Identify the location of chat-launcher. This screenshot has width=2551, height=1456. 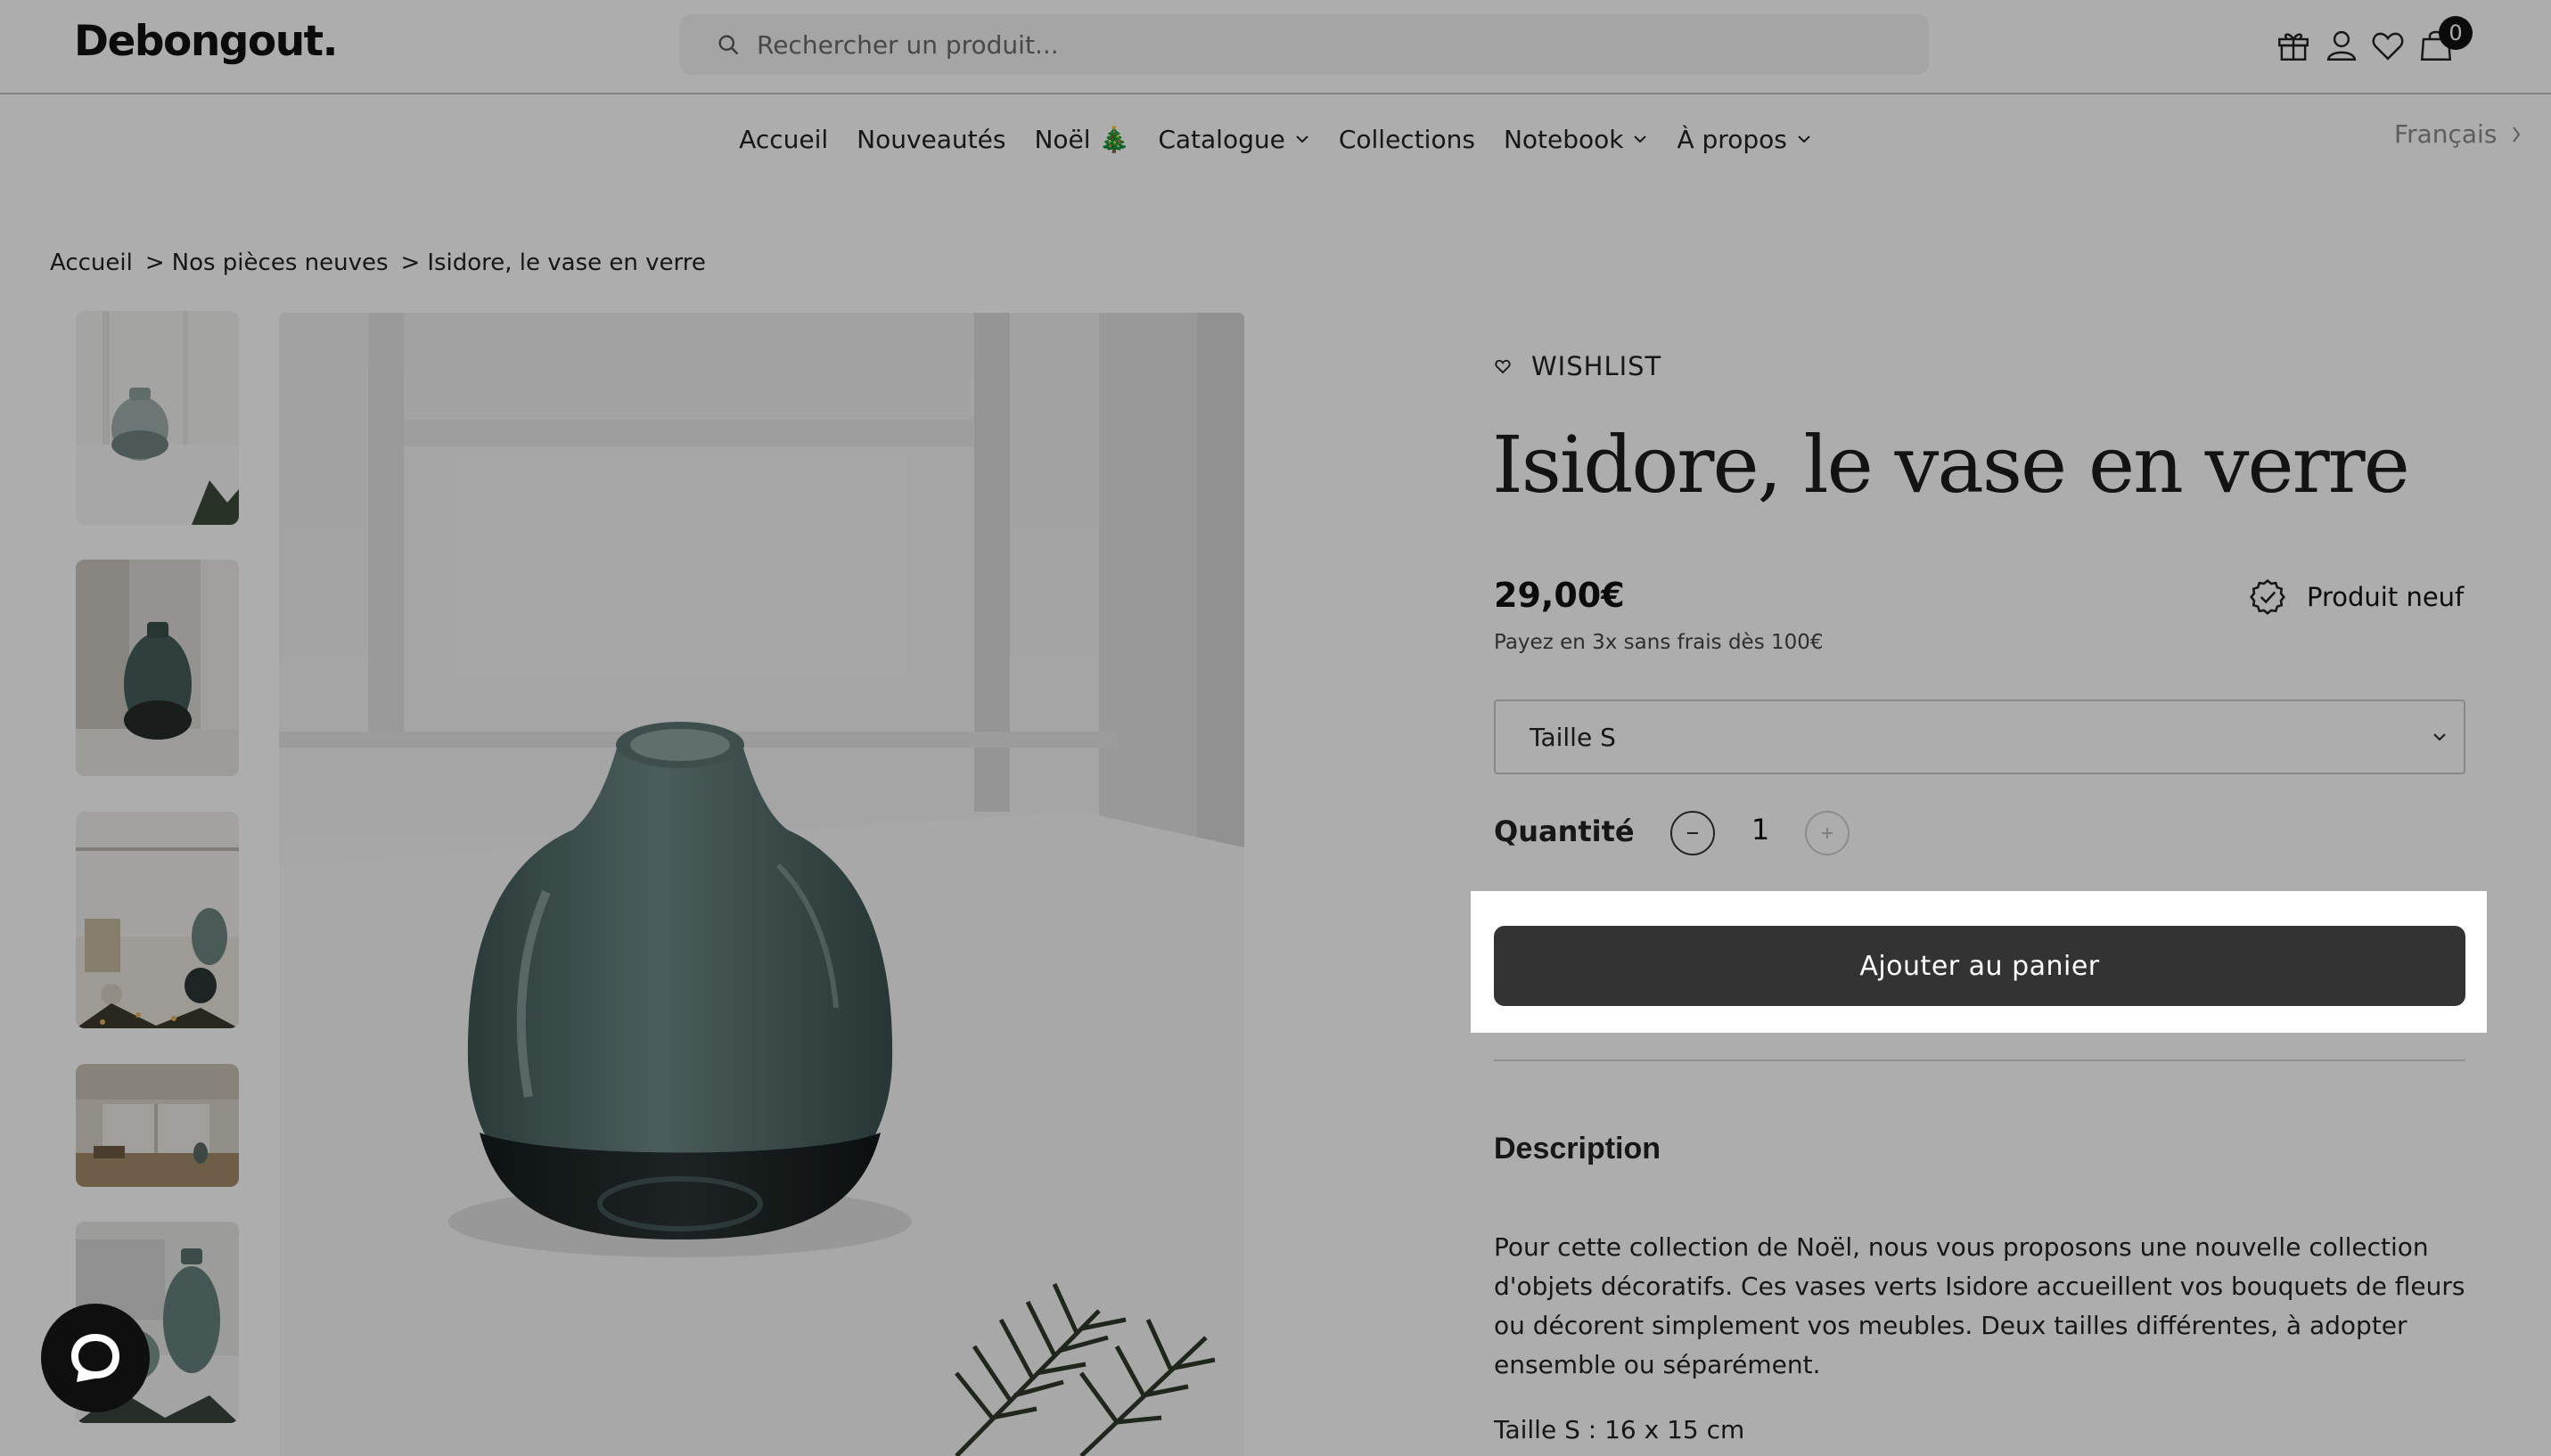
(95, 1358).